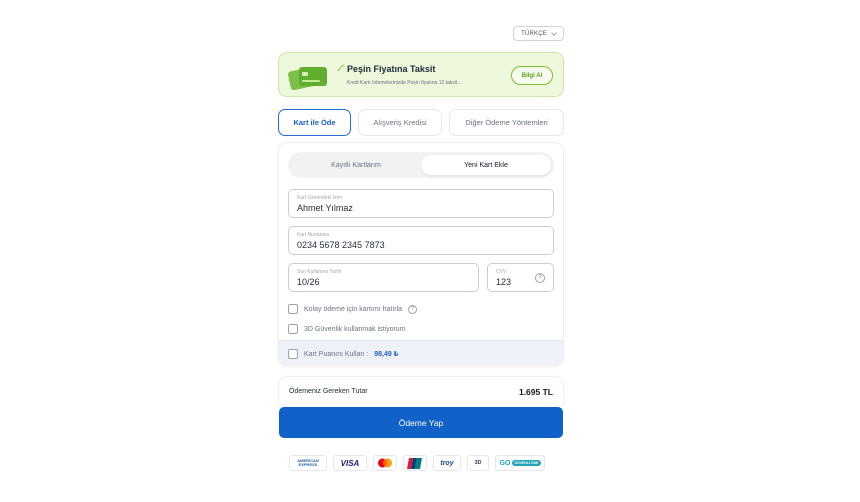  What do you see at coordinates (532, 75) in the screenshot?
I see `more-info-button: Bilgi Al` at bounding box center [532, 75].